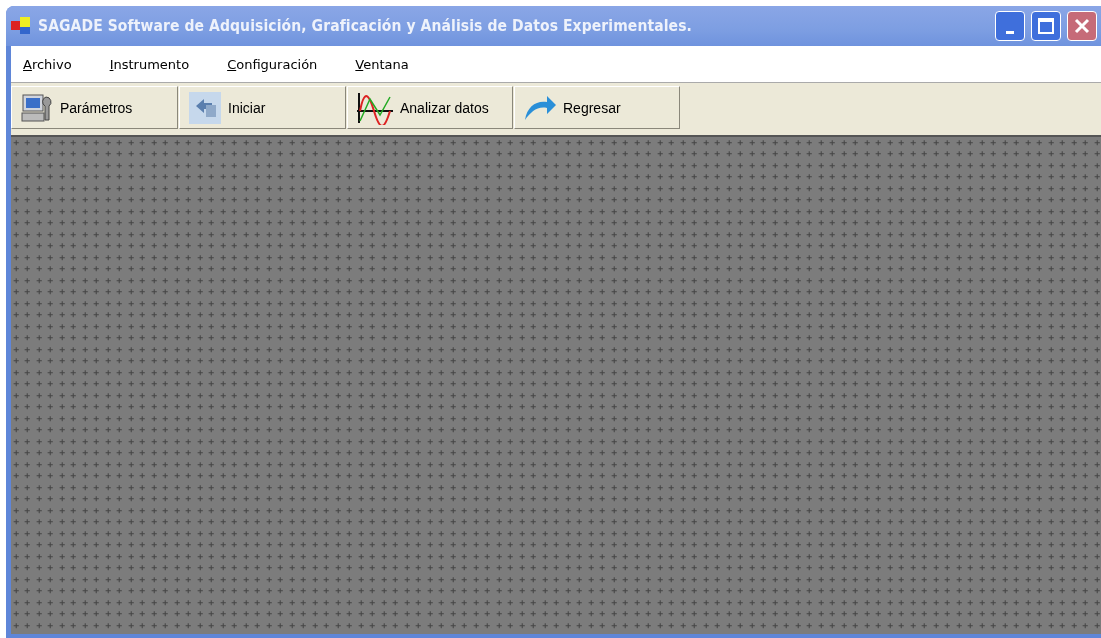 This screenshot has width=1101, height=638. I want to click on toolbar-button: Iniciar, so click(262, 107).